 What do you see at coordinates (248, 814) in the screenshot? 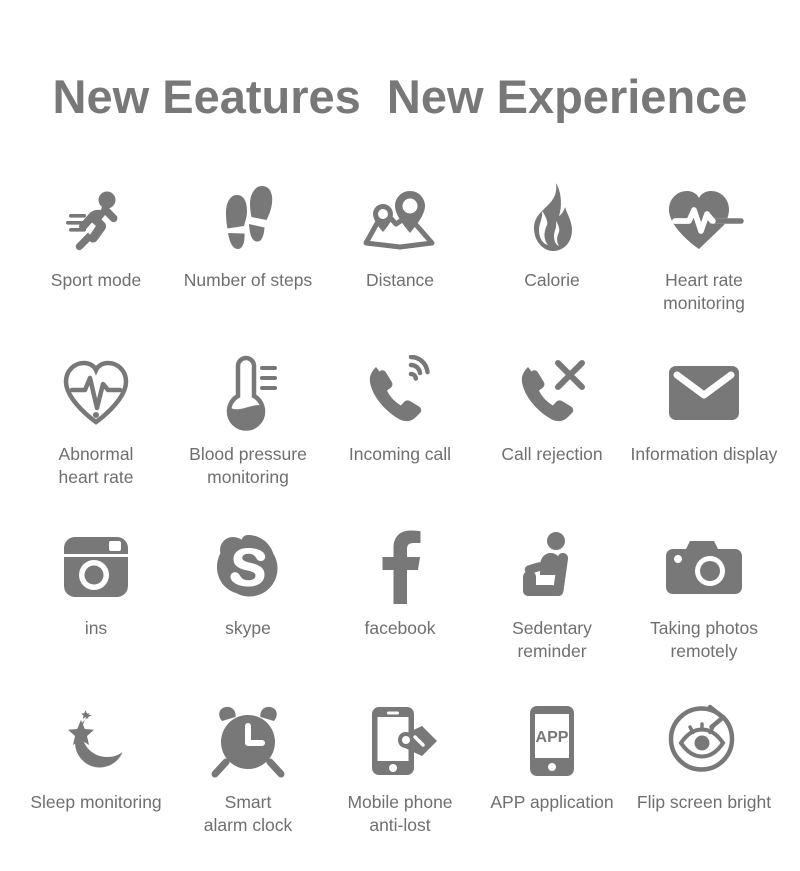
I see `feature-label: Smart alarm clock` at bounding box center [248, 814].